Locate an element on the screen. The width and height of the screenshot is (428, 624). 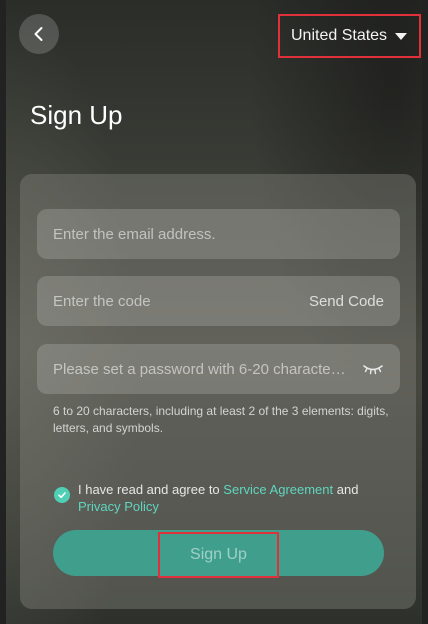
page-title: Sign Up is located at coordinates (76, 115).